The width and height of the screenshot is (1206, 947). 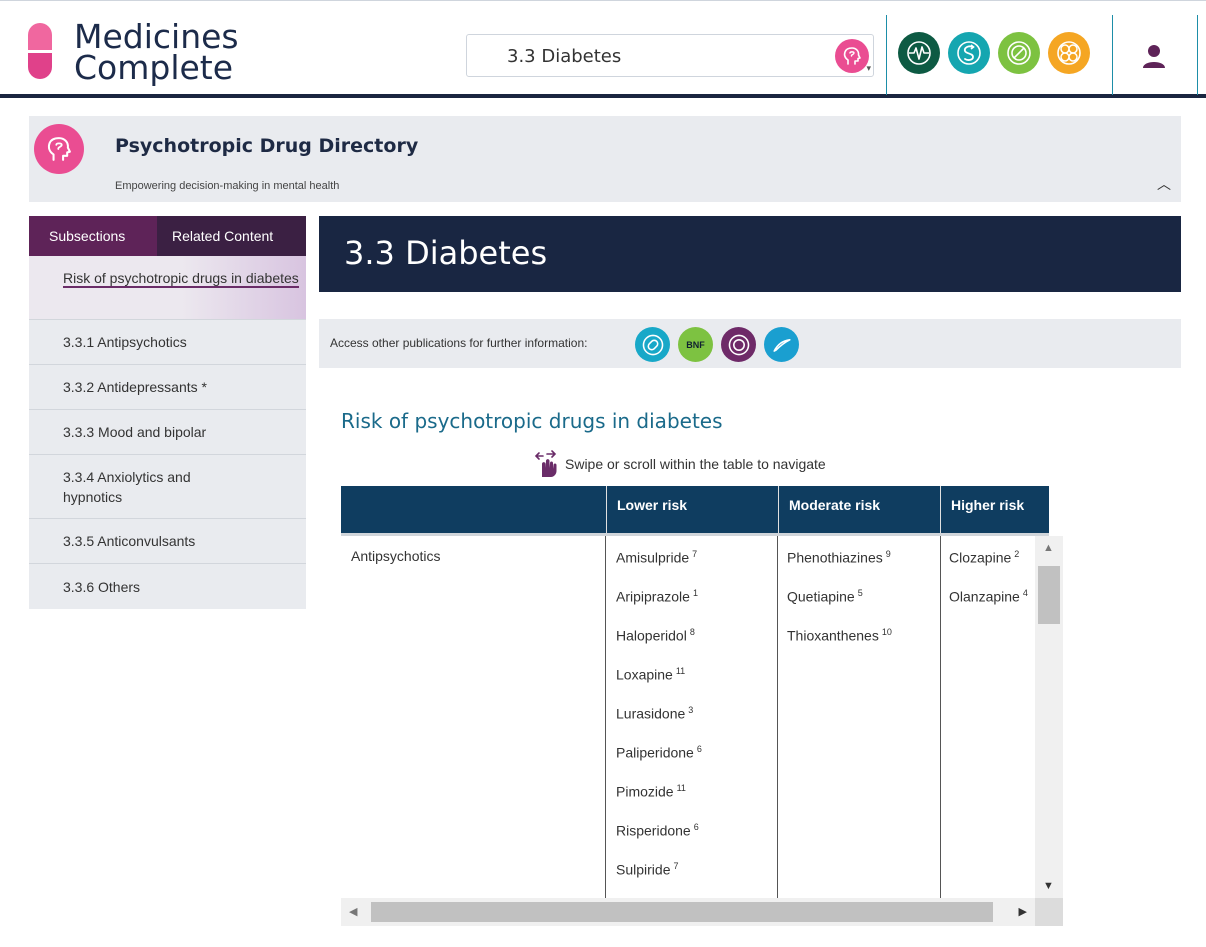 What do you see at coordinates (644, 675) in the screenshot?
I see `drug-name: Loxapine` at bounding box center [644, 675].